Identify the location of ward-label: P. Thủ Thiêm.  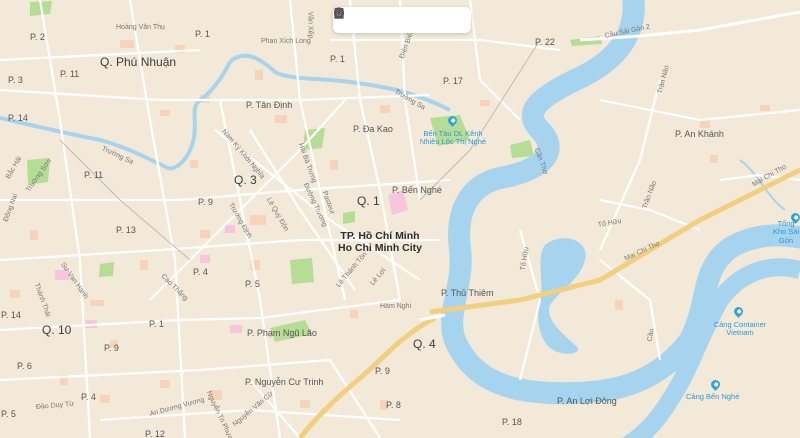
(467, 293).